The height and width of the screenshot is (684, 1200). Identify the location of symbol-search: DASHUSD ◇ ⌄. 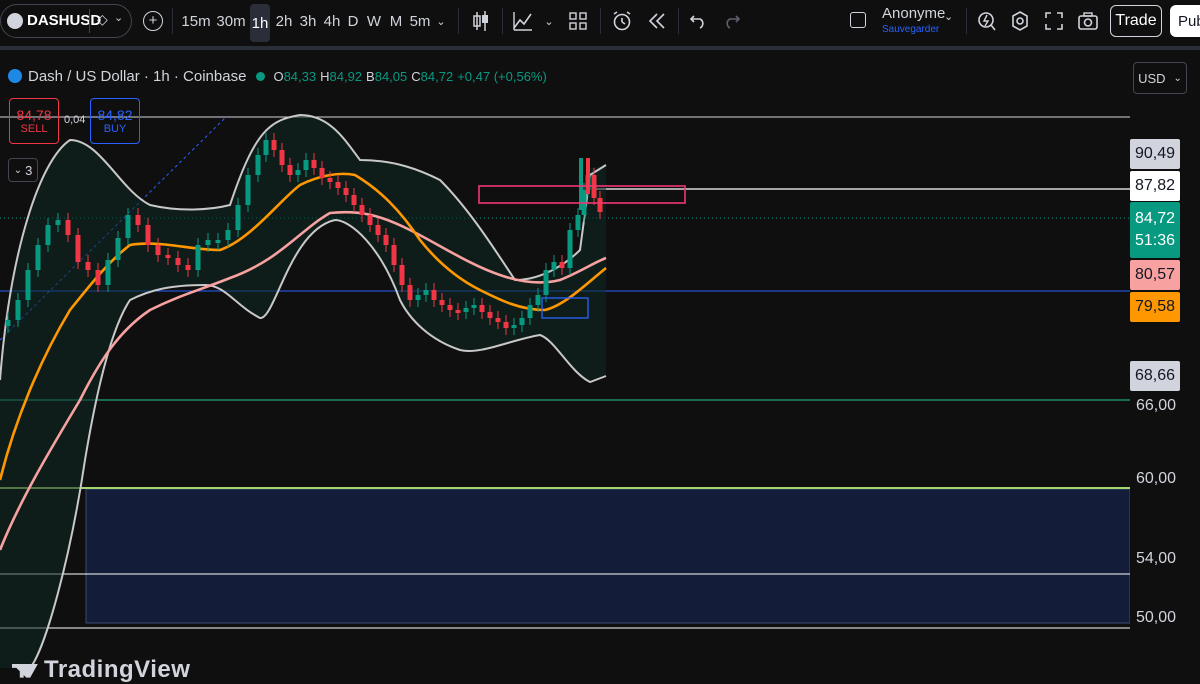
(66, 21).